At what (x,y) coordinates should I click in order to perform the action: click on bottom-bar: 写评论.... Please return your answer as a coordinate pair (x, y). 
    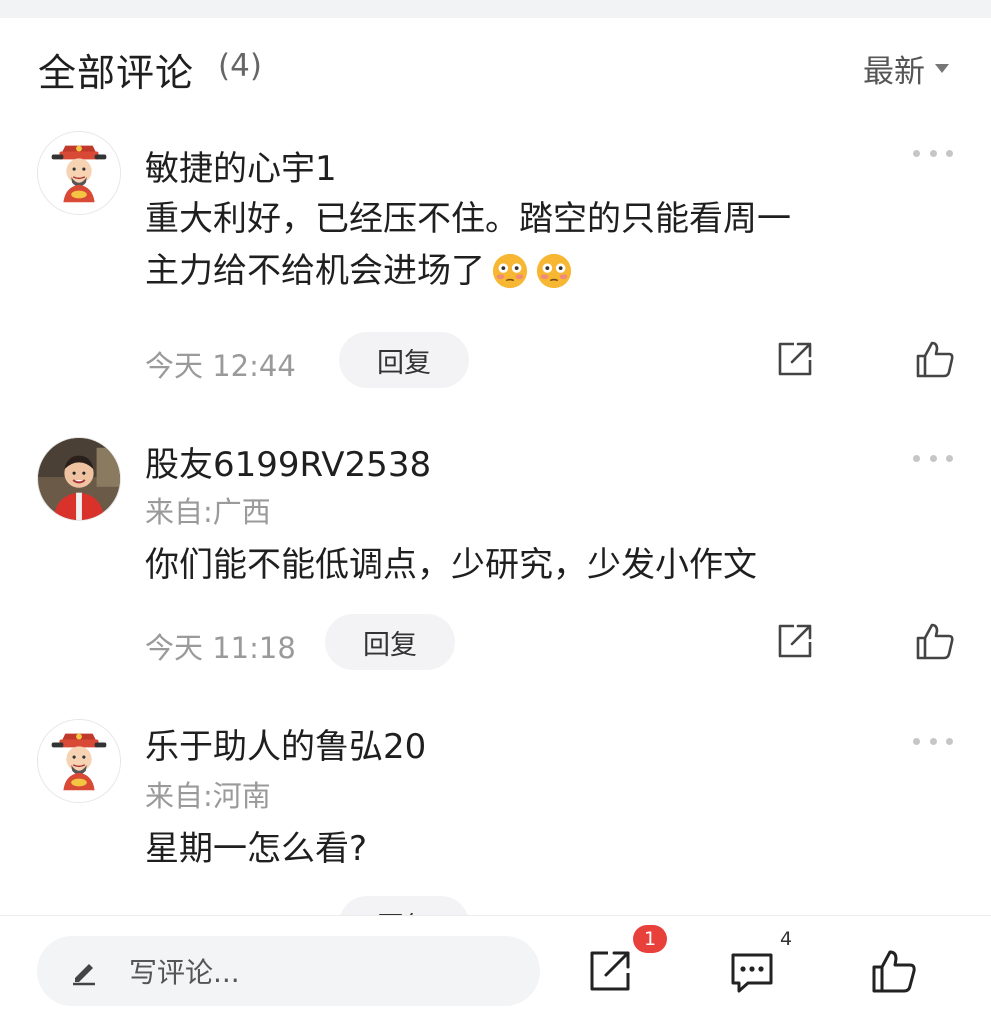
    Looking at the image, I should click on (495, 969).